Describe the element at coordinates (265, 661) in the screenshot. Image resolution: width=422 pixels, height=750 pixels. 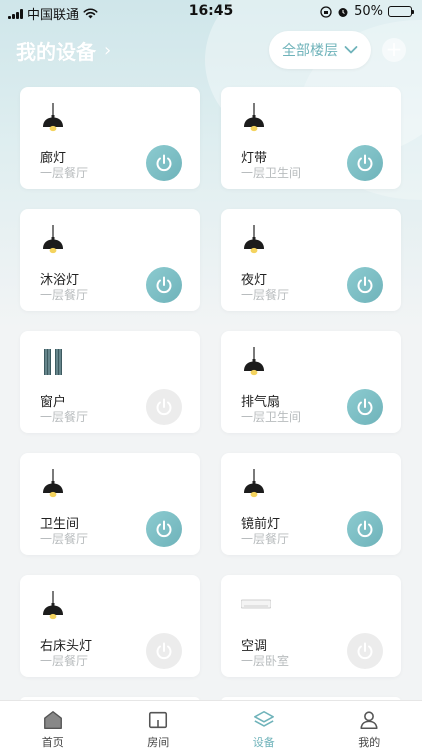
I see `device-room: 一层卧室` at that location.